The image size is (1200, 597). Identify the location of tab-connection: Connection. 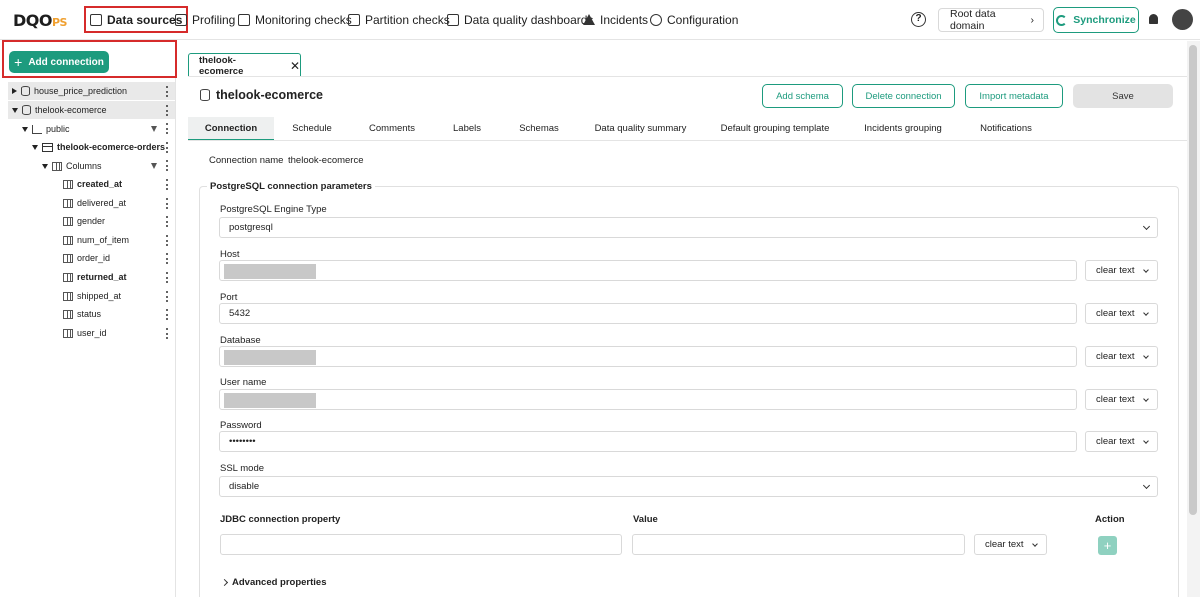
(231, 128).